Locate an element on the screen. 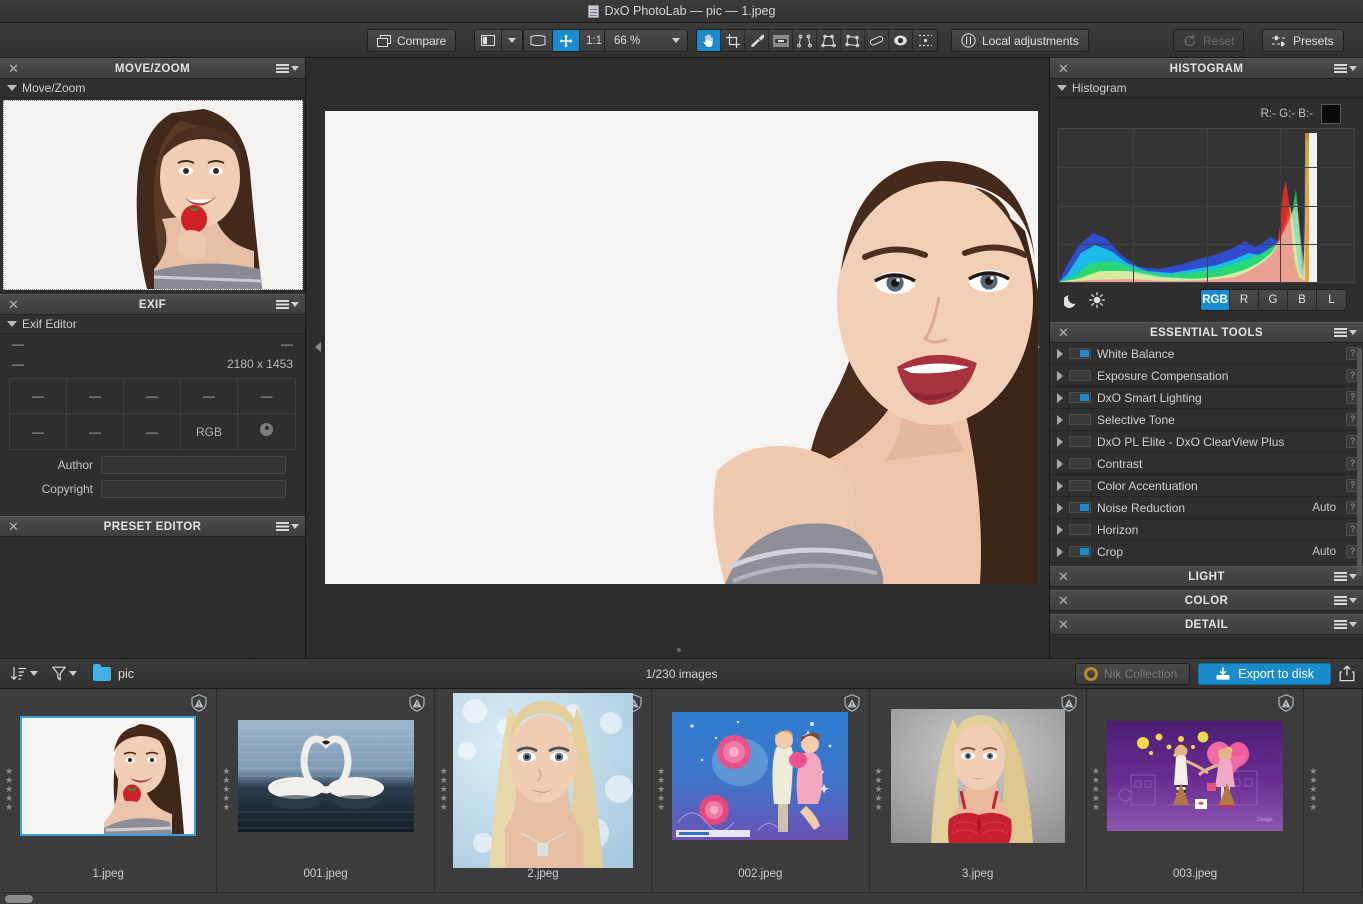 This screenshot has width=1363, height=904. zoom-level-value: 66 % is located at coordinates (635, 40).